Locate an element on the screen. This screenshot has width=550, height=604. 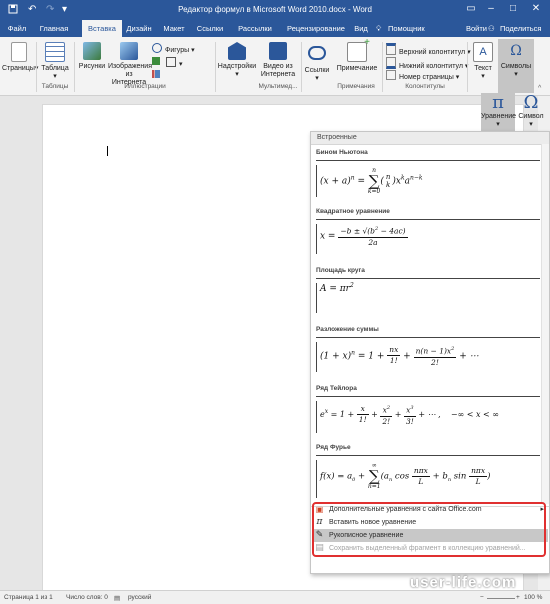
equation-sum-expansion: (1 + x)n = 1 + nx 1! + n(n − 1)x2 2! + ⋯ is located at coordinates (428, 356).